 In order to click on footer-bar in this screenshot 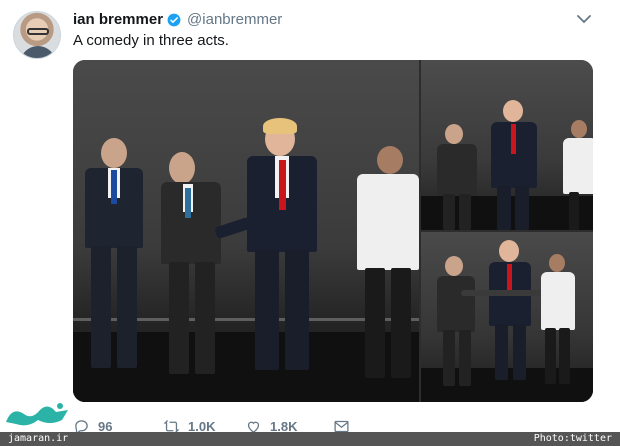, I will do `click(310, 439)`.